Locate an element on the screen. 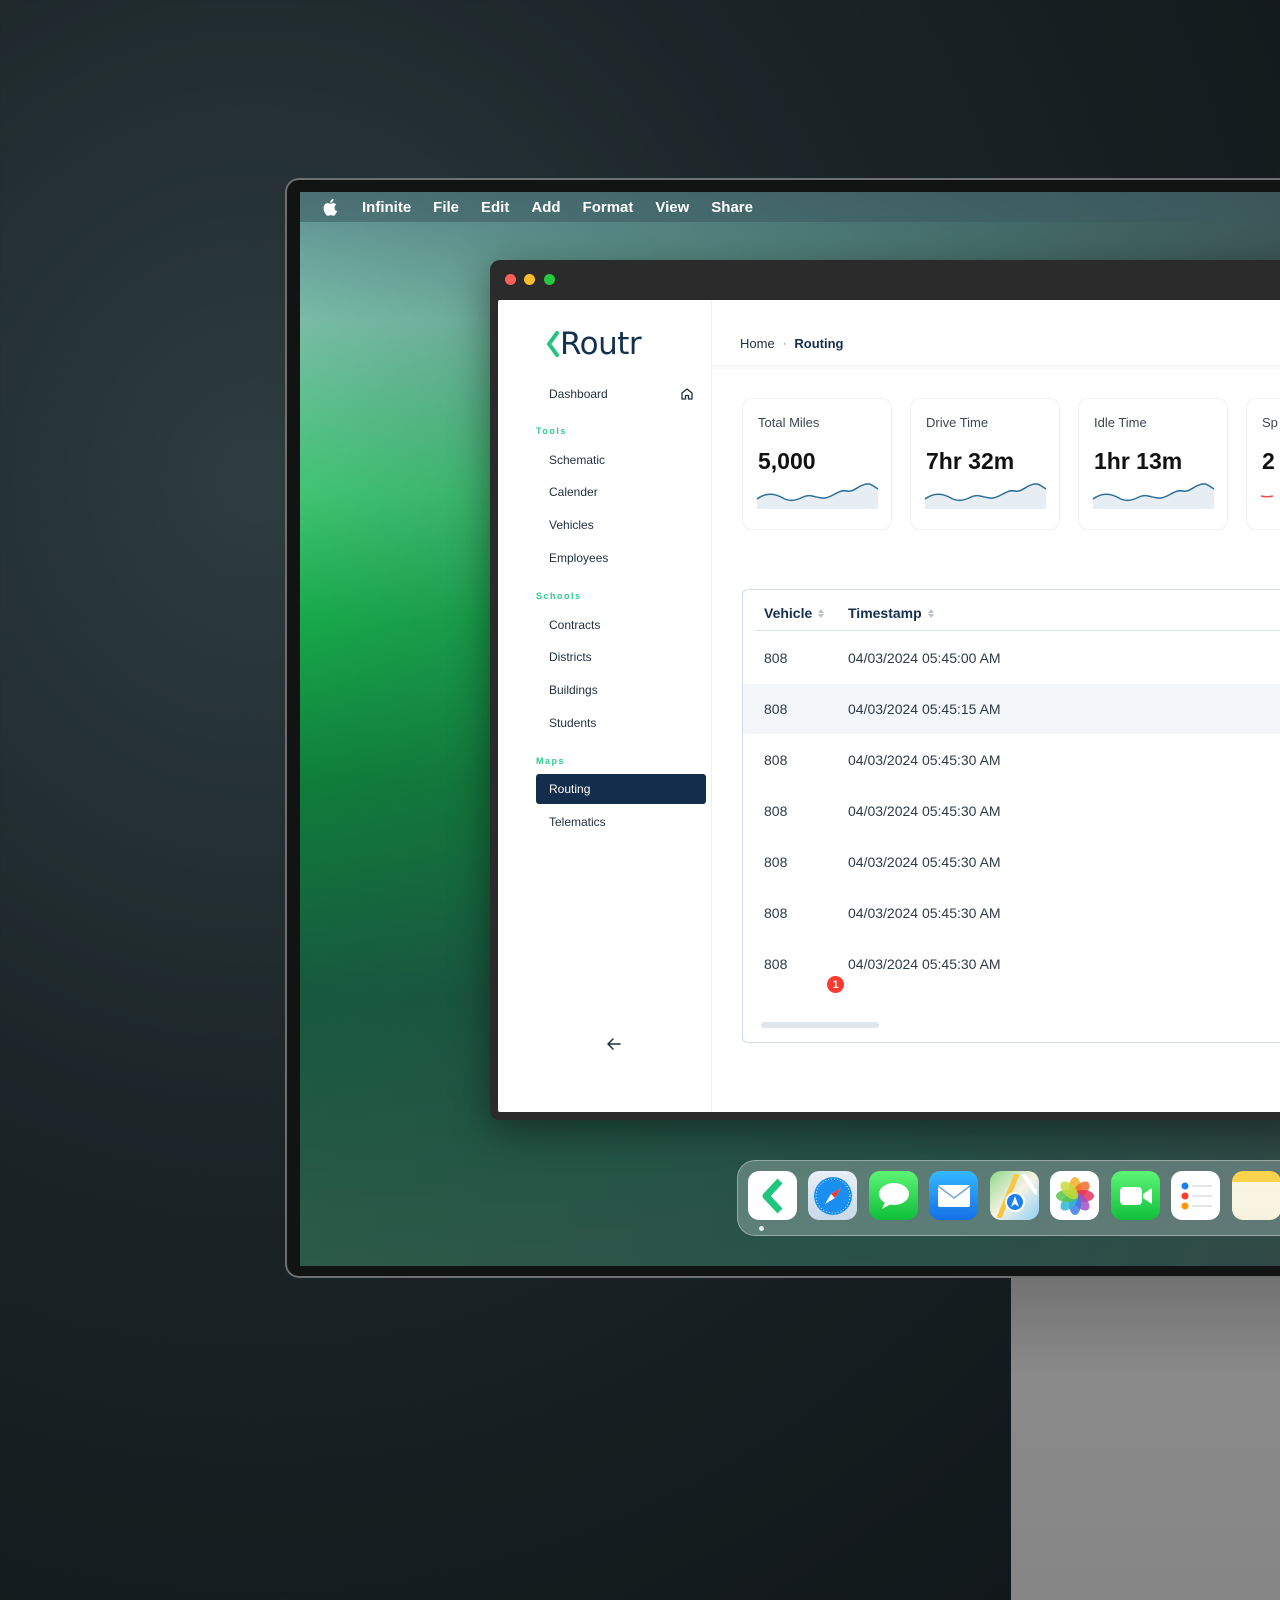 This screenshot has height=1600, width=1280. reminders-icon is located at coordinates (1195, 1195).